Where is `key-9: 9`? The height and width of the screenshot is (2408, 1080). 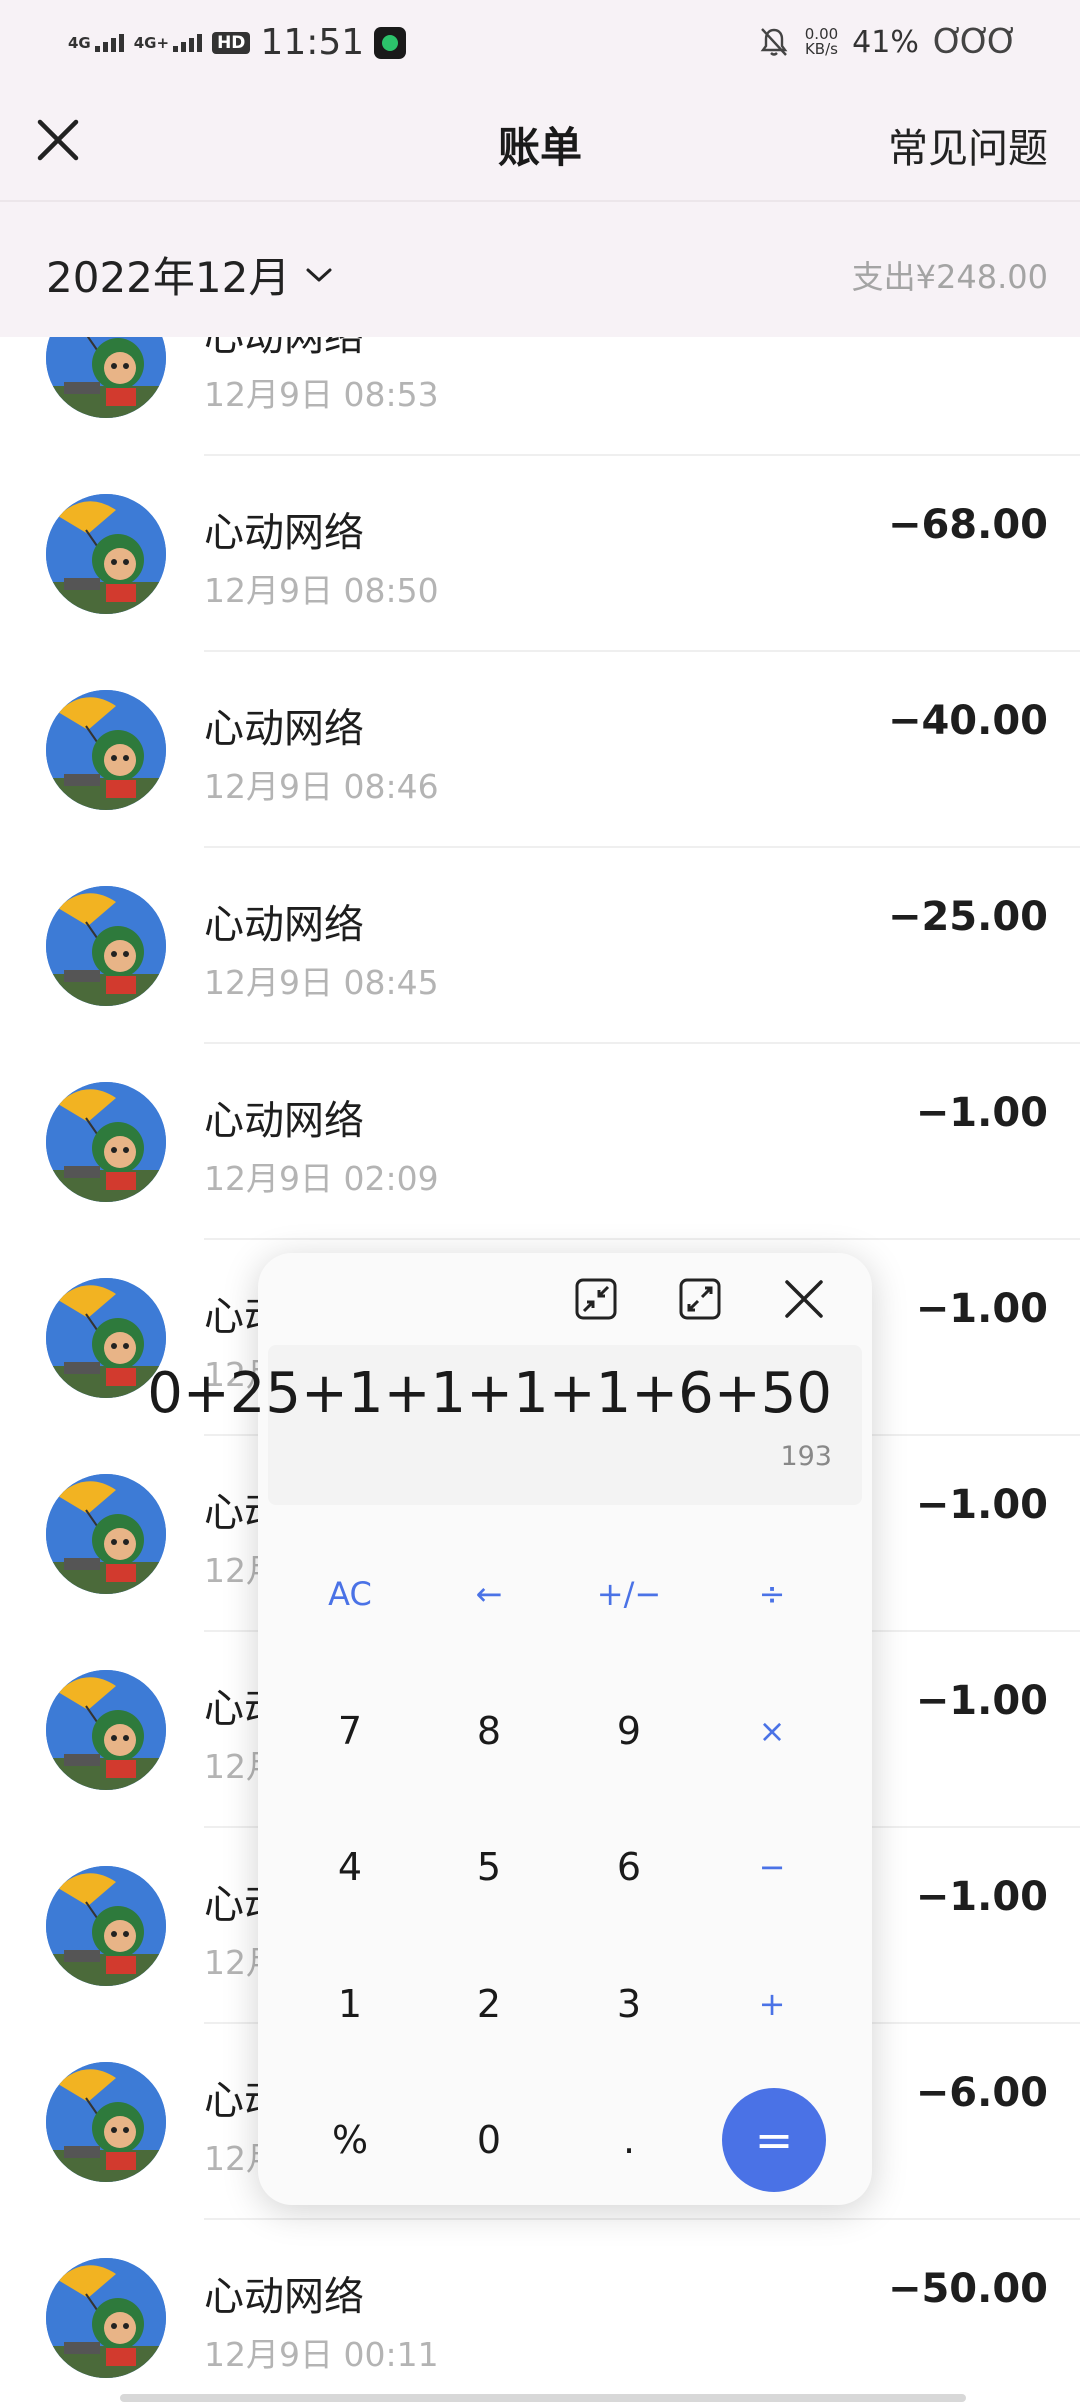 key-9: 9 is located at coordinates (629, 1731).